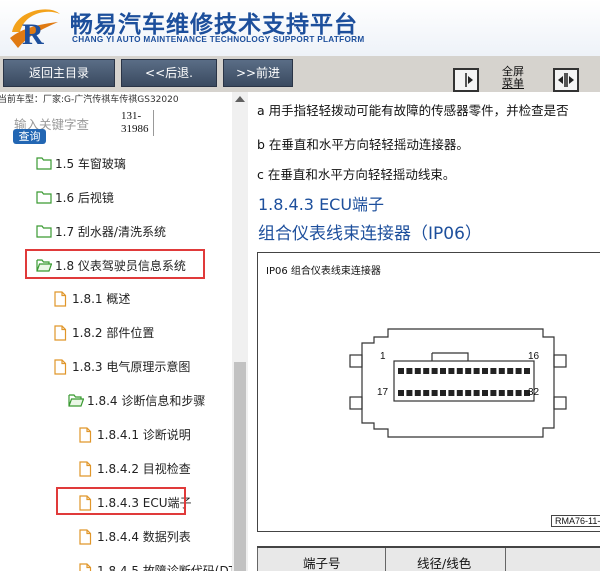 Image resolution: width=600 pixels, height=571 pixels. I want to click on tree-item: 1.7 刮水器/清洗系统, so click(101, 231).